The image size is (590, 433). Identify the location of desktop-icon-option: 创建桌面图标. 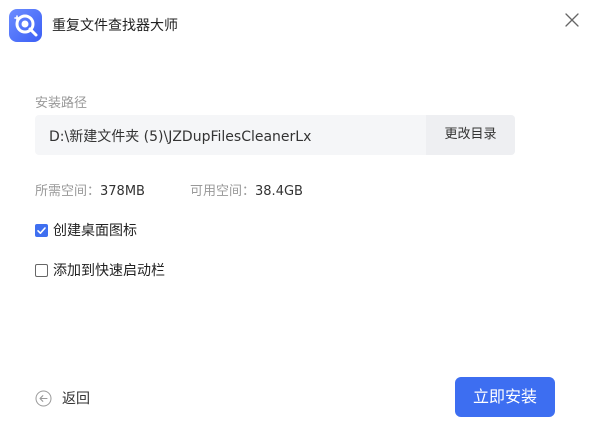
(86, 230).